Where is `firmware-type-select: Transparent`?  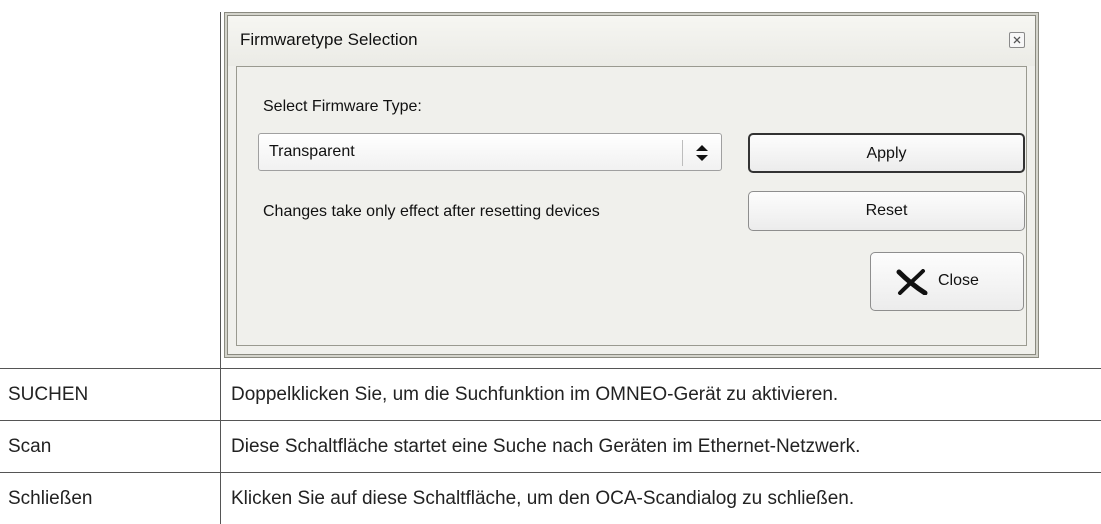 firmware-type-select: Transparent is located at coordinates (490, 152).